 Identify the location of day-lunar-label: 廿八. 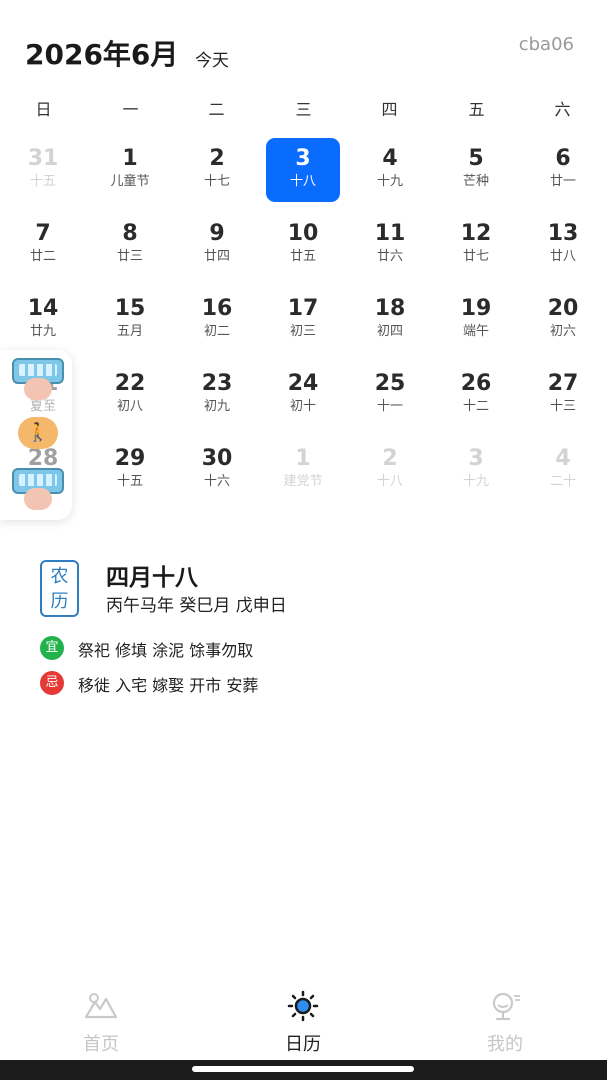
(562, 256).